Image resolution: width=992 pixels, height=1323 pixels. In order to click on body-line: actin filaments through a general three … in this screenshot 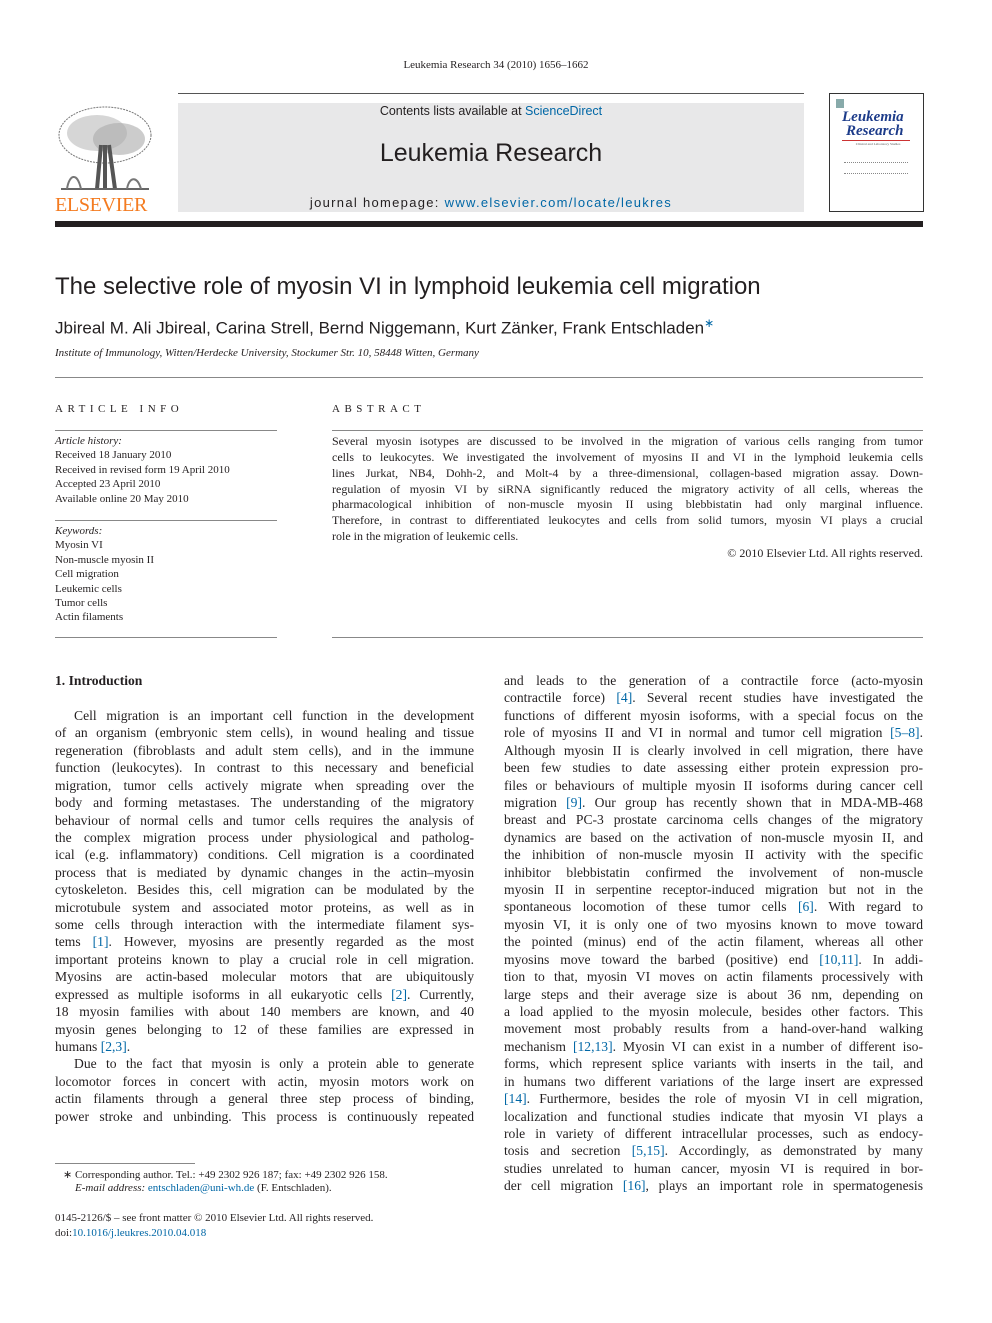, I will do `click(264, 1099)`.